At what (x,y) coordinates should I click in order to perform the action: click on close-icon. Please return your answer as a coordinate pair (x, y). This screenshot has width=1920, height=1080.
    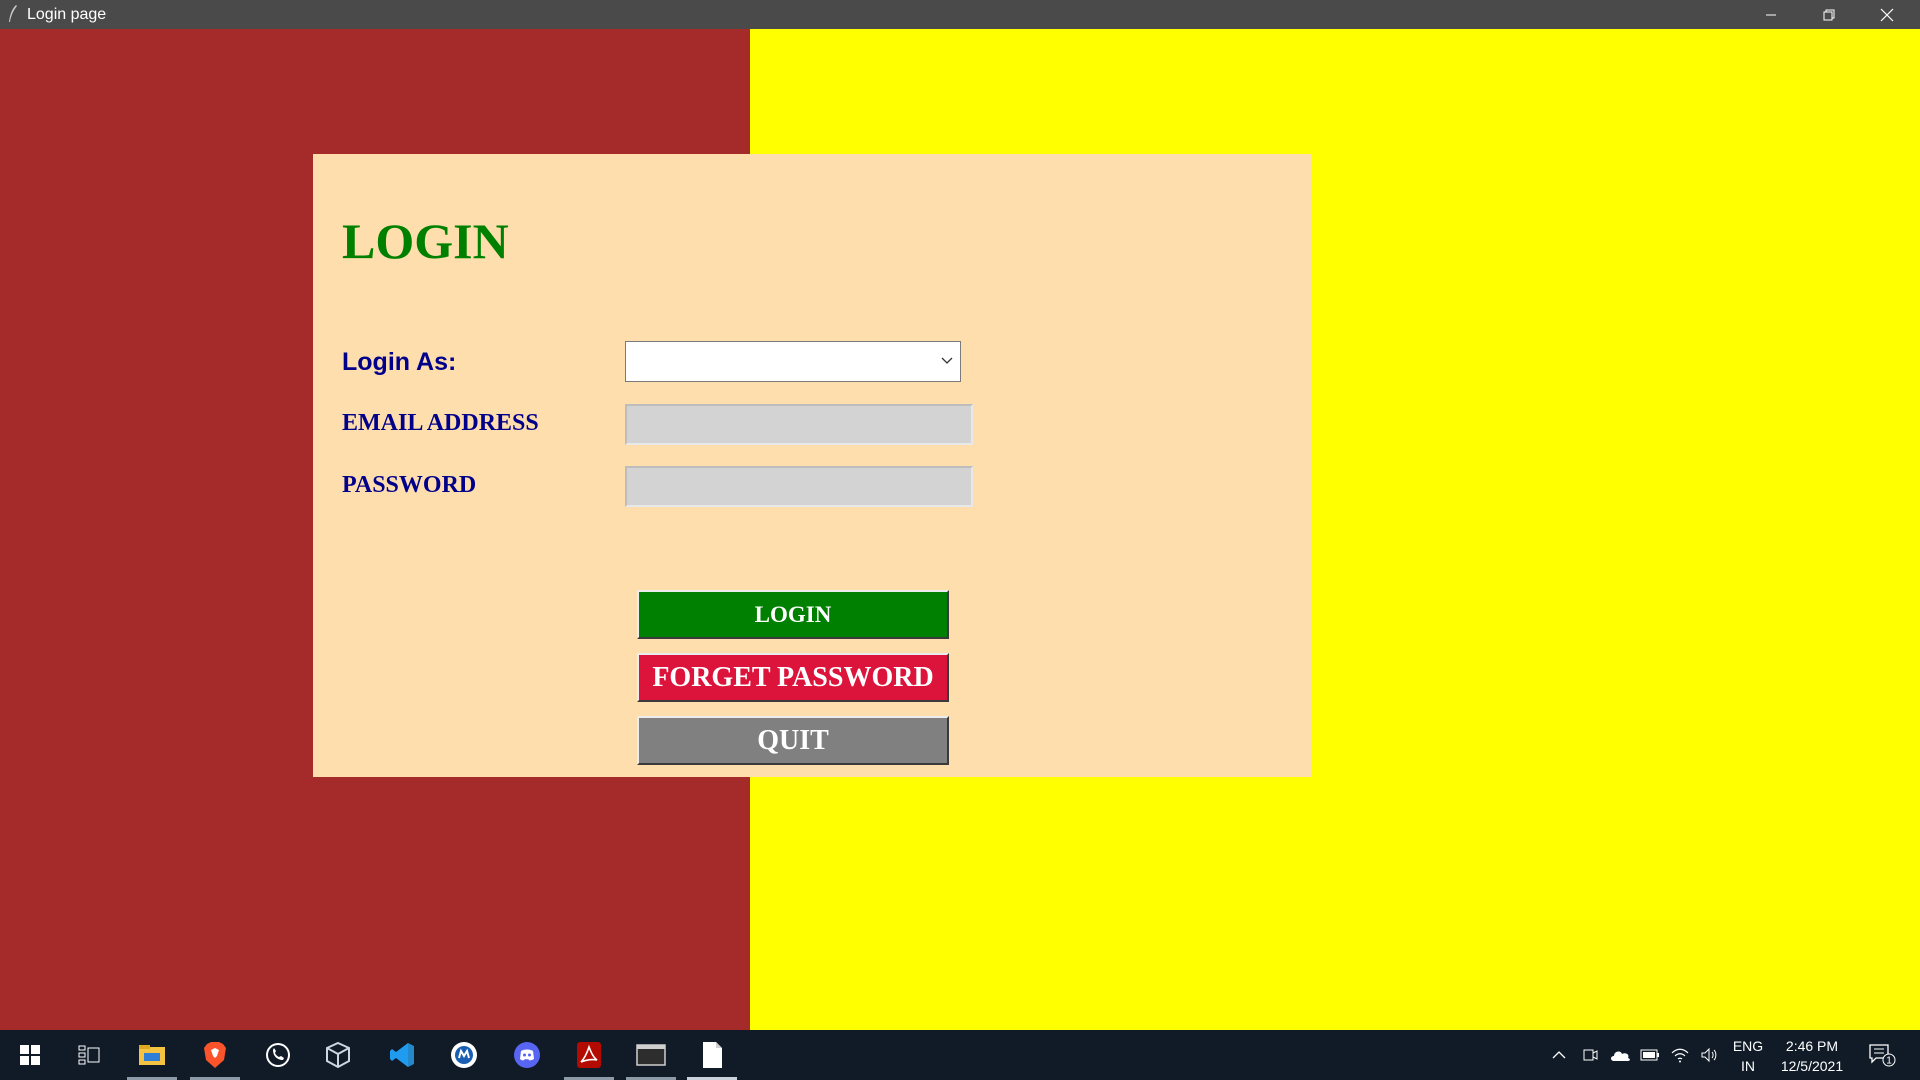
    Looking at the image, I should click on (1887, 14).